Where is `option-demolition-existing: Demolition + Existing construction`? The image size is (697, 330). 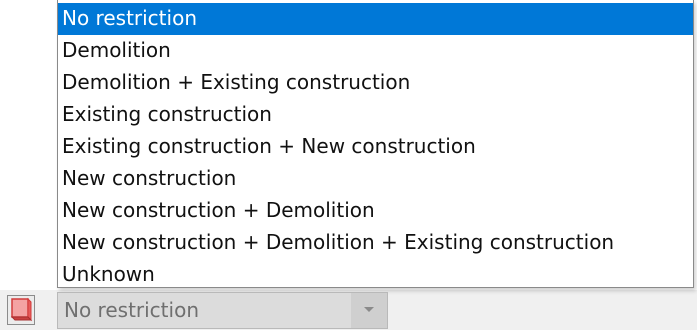 option-demolition-existing: Demolition + Existing construction is located at coordinates (375, 83).